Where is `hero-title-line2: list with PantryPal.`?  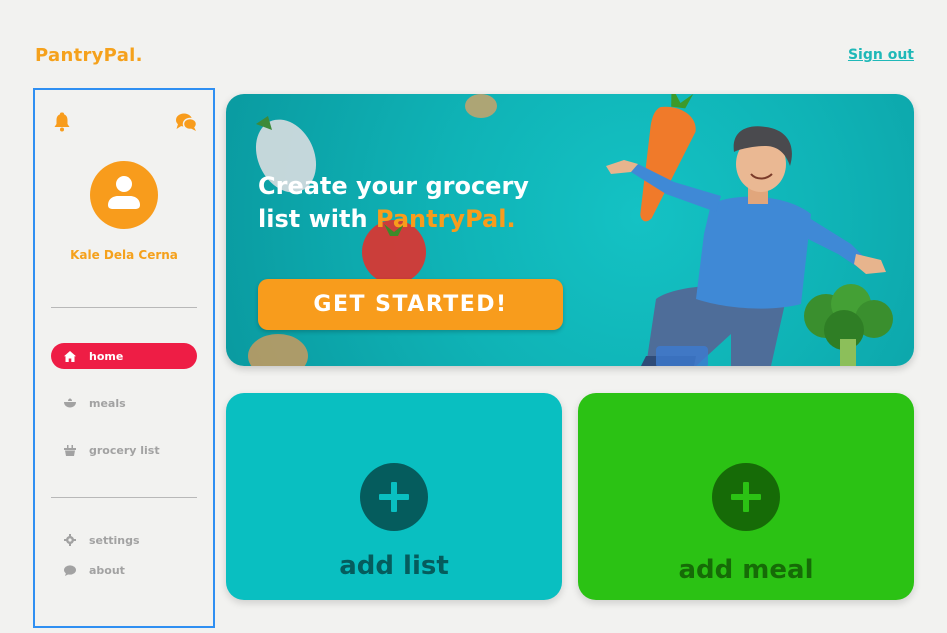 hero-title-line2: list with PantryPal. is located at coordinates (418, 219).